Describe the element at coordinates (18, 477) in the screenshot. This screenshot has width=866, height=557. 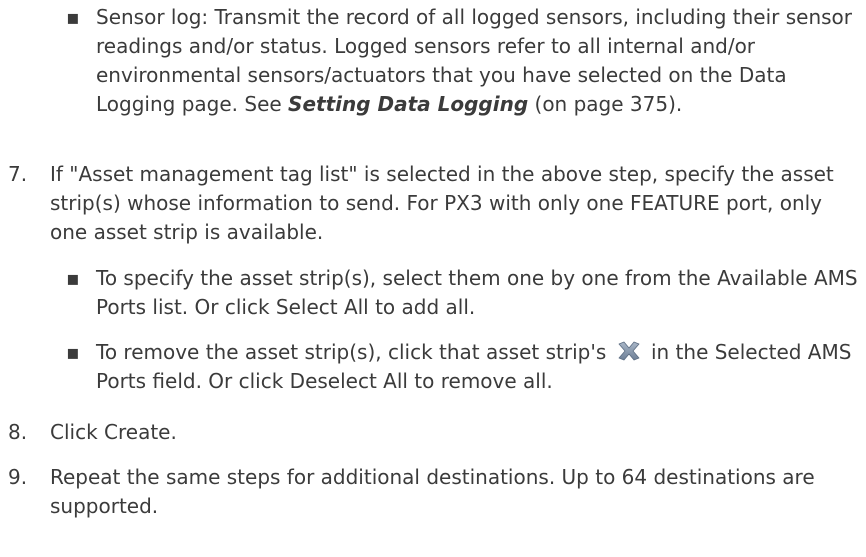
I see `step-number: 9.` at that location.